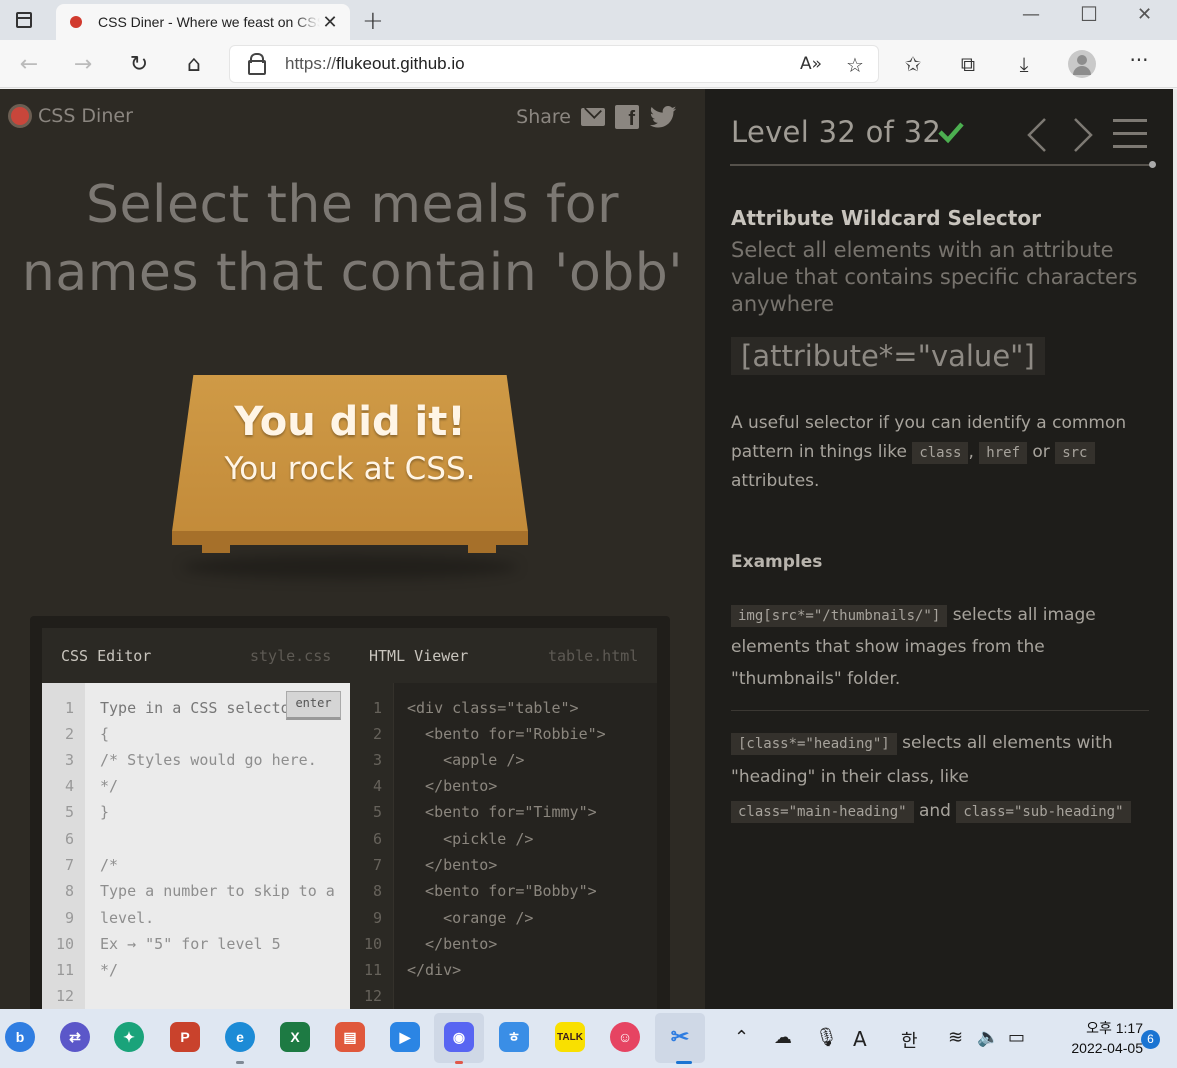 The width and height of the screenshot is (1177, 1068). What do you see at coordinates (741, 1037) in the screenshot?
I see `show-hidden-icons: ⌃` at bounding box center [741, 1037].